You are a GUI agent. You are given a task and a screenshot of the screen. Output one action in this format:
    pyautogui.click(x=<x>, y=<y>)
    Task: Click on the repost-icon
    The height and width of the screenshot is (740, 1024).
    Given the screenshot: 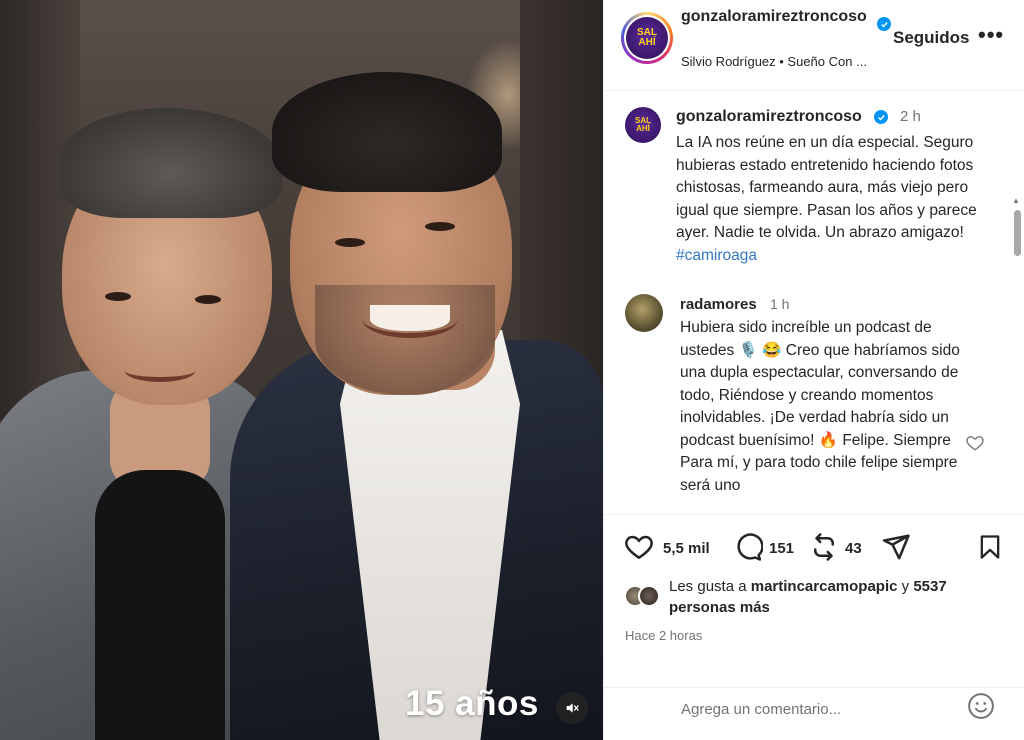 What is the action you would take?
    pyautogui.click(x=824, y=547)
    